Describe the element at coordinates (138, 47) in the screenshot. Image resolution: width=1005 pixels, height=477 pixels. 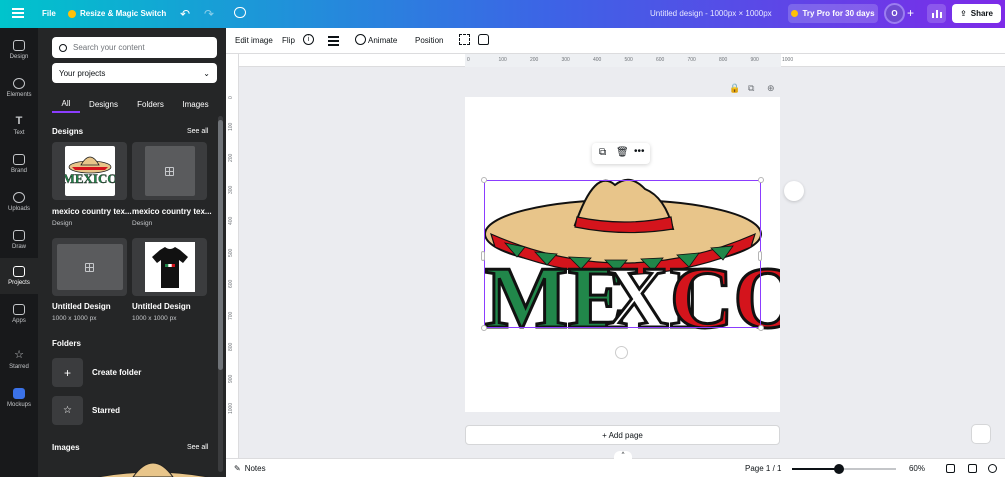
I see `search-input` at that location.